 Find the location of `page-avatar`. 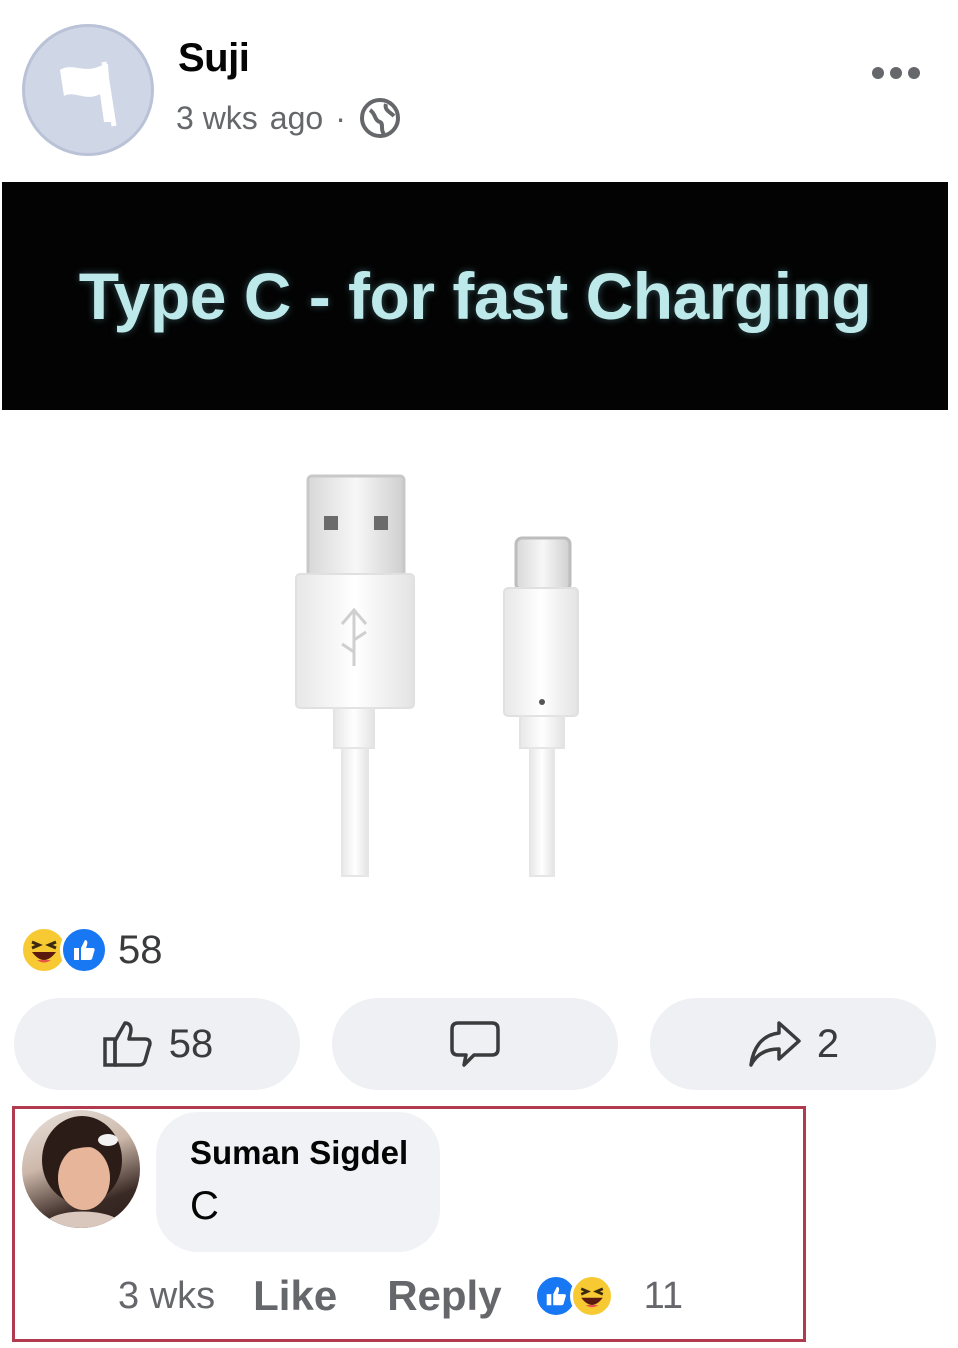

page-avatar is located at coordinates (88, 90).